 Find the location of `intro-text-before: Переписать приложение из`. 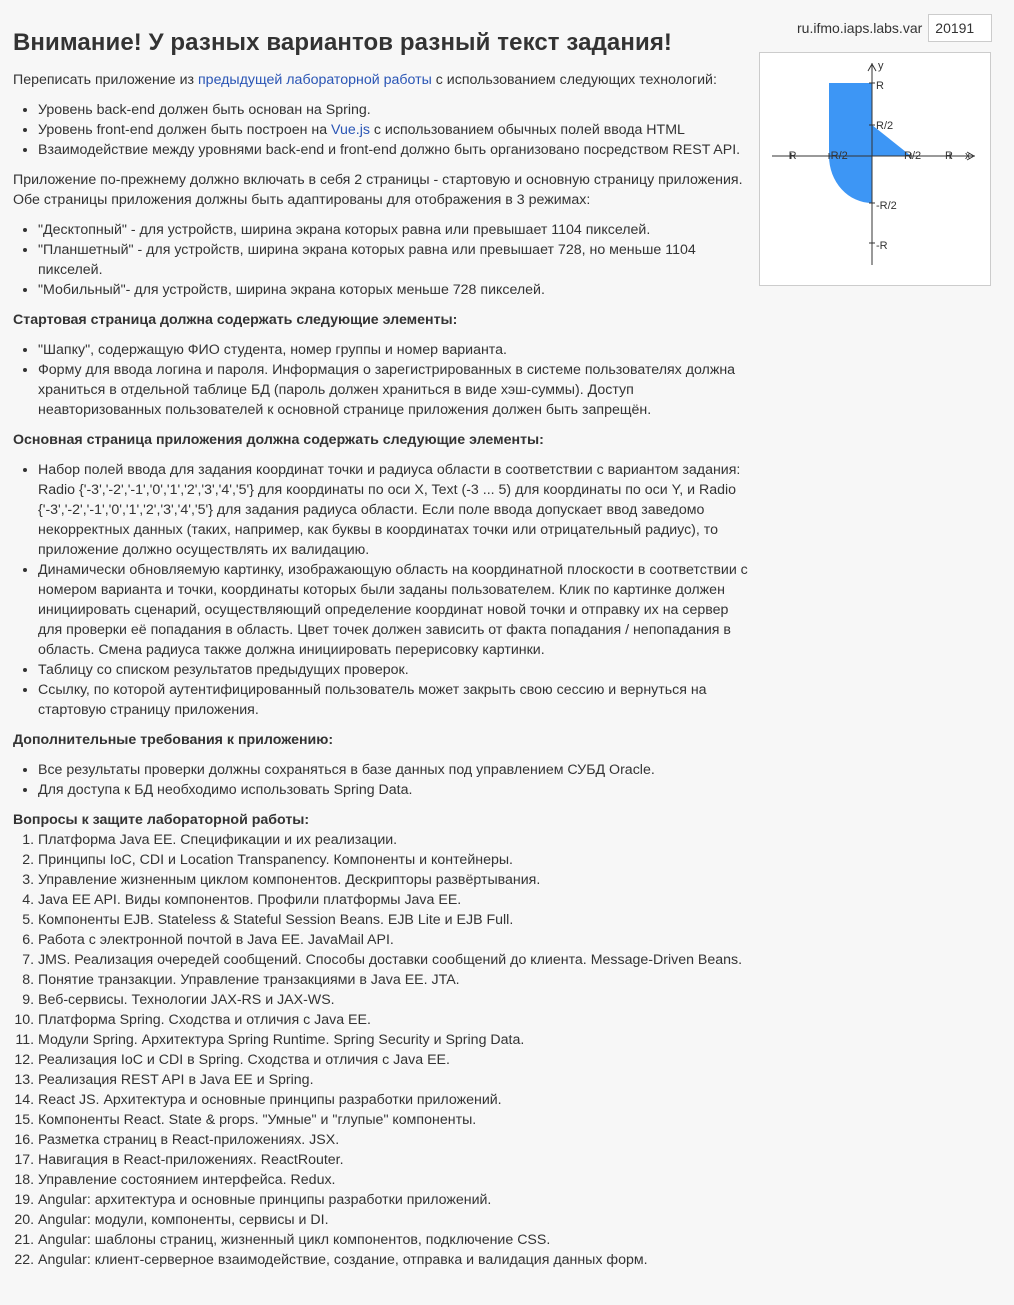

intro-text-before: Переписать приложение из is located at coordinates (105, 80).